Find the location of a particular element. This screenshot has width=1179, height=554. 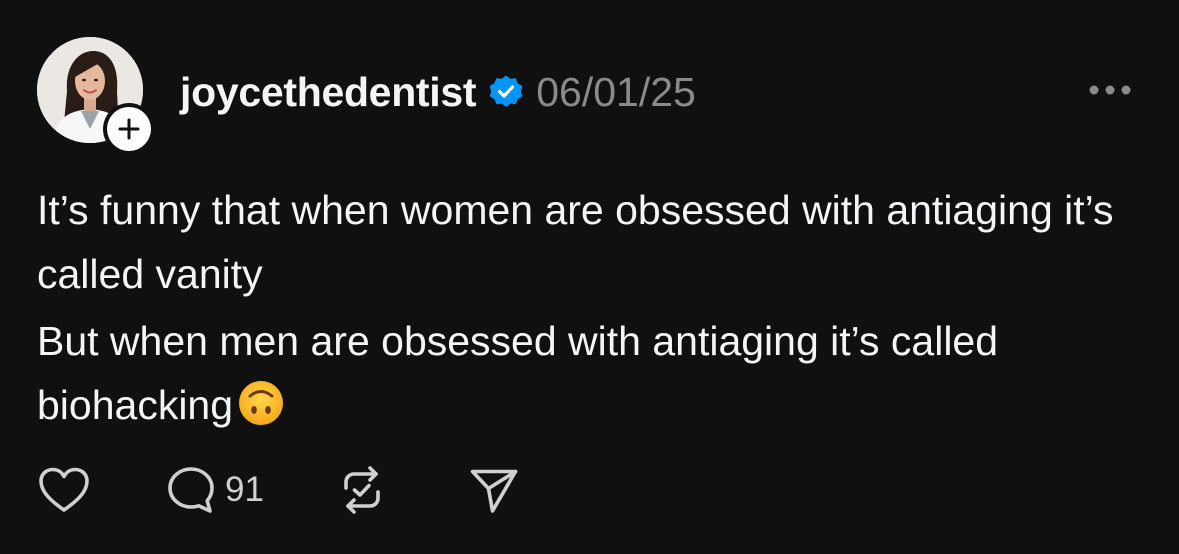

follow-badge is located at coordinates (129, 129).